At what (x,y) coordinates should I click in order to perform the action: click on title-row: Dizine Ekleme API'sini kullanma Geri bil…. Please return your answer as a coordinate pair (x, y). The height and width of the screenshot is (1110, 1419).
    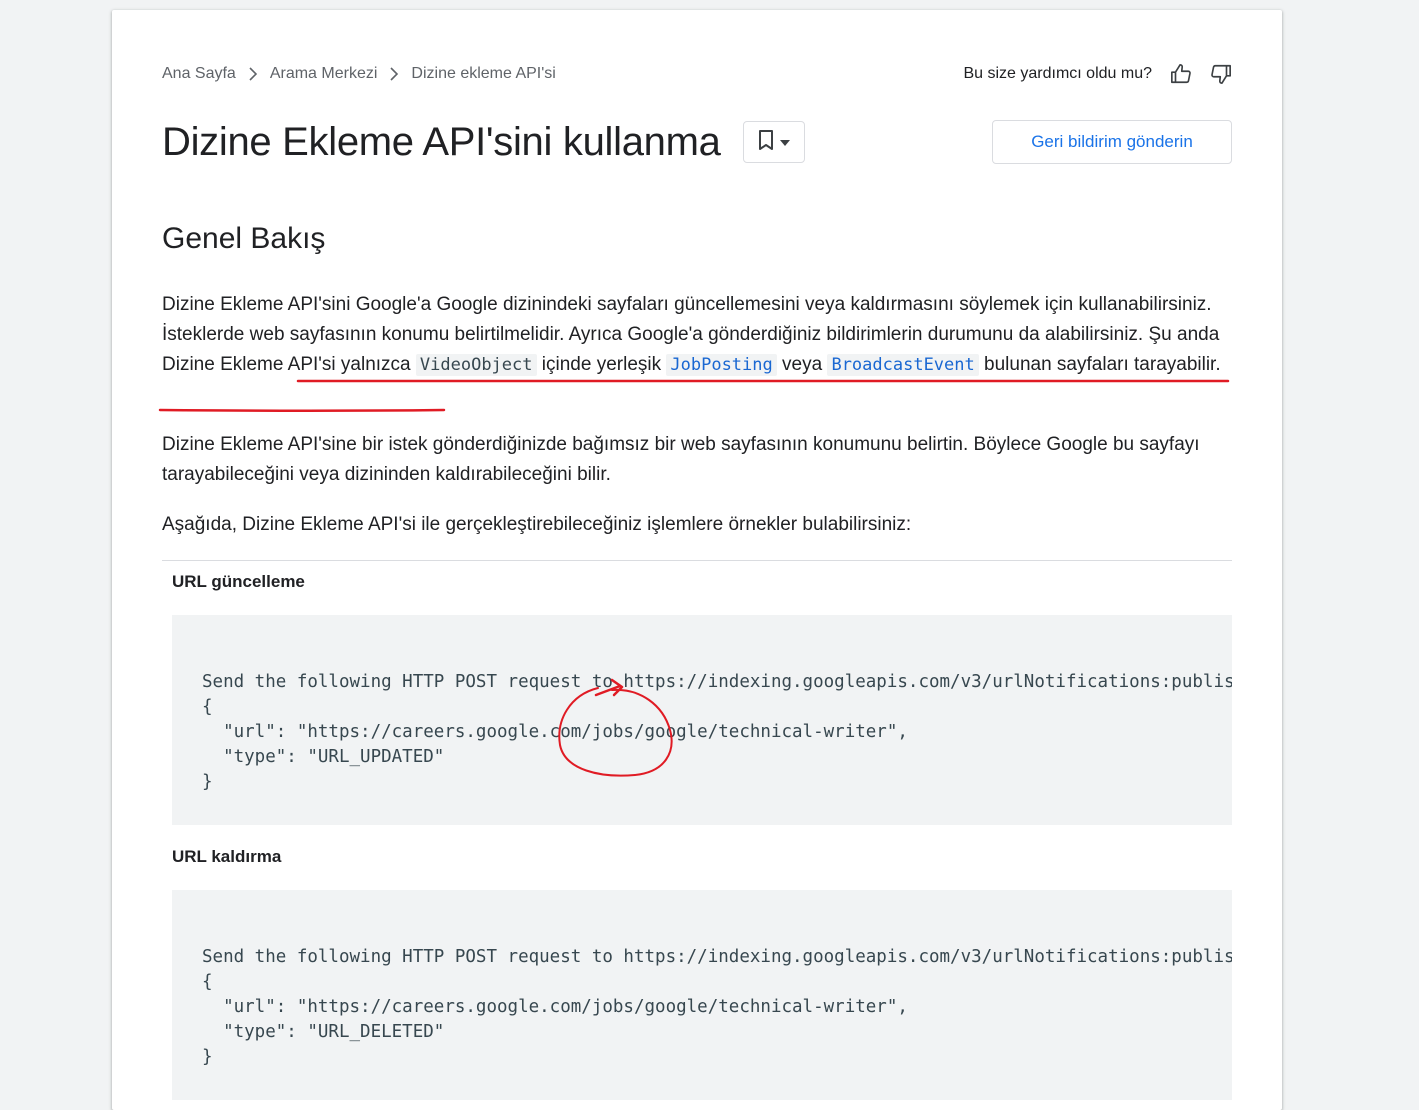
    Looking at the image, I should click on (697, 142).